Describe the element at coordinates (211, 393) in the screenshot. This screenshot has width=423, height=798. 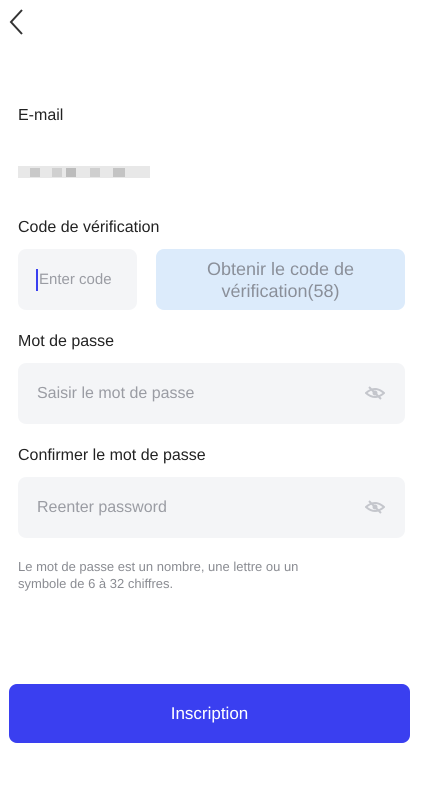
I see `password-field: Saisir le mot de passe` at that location.